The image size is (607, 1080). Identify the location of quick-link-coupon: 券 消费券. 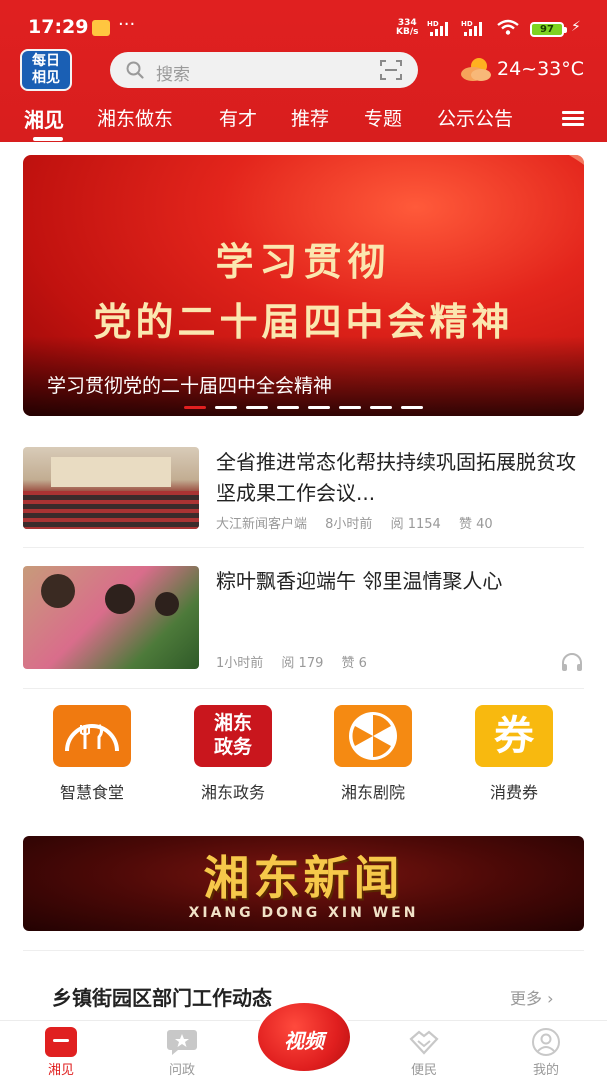
(514, 754).